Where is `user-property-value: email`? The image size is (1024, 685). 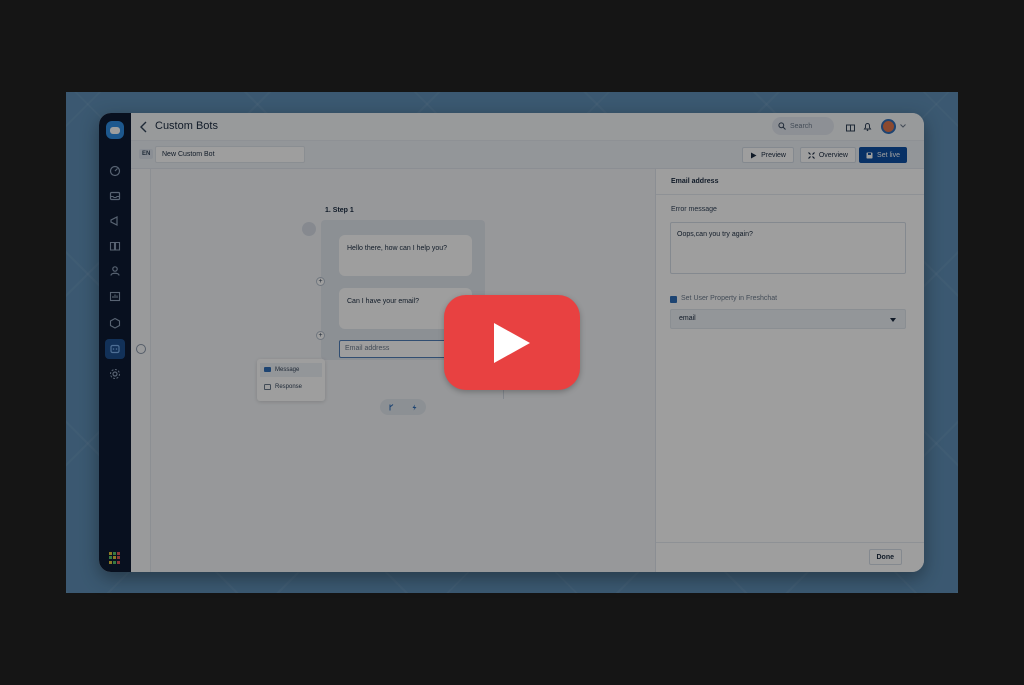
user-property-value: email is located at coordinates (687, 318).